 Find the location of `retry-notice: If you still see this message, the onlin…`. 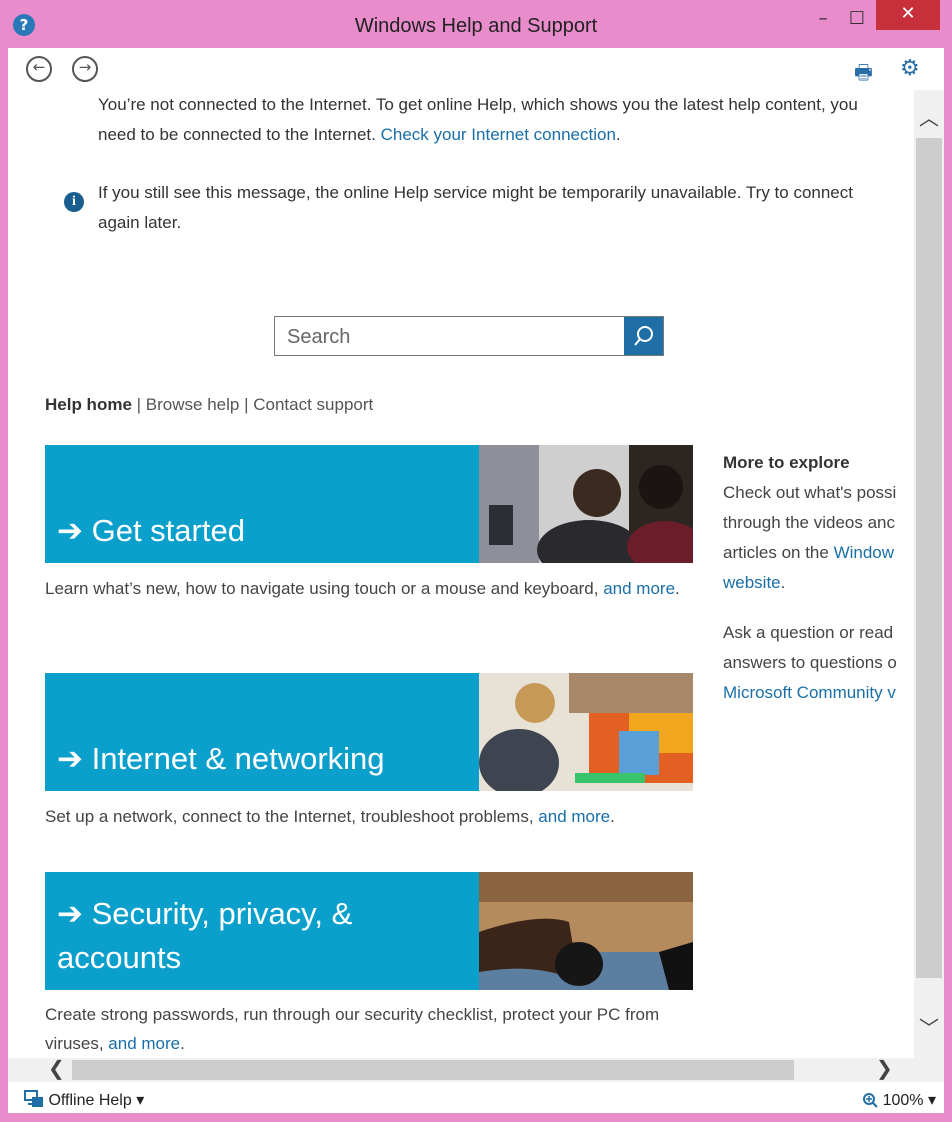

retry-notice: If you still see this message, the onlin… is located at coordinates (475, 207).